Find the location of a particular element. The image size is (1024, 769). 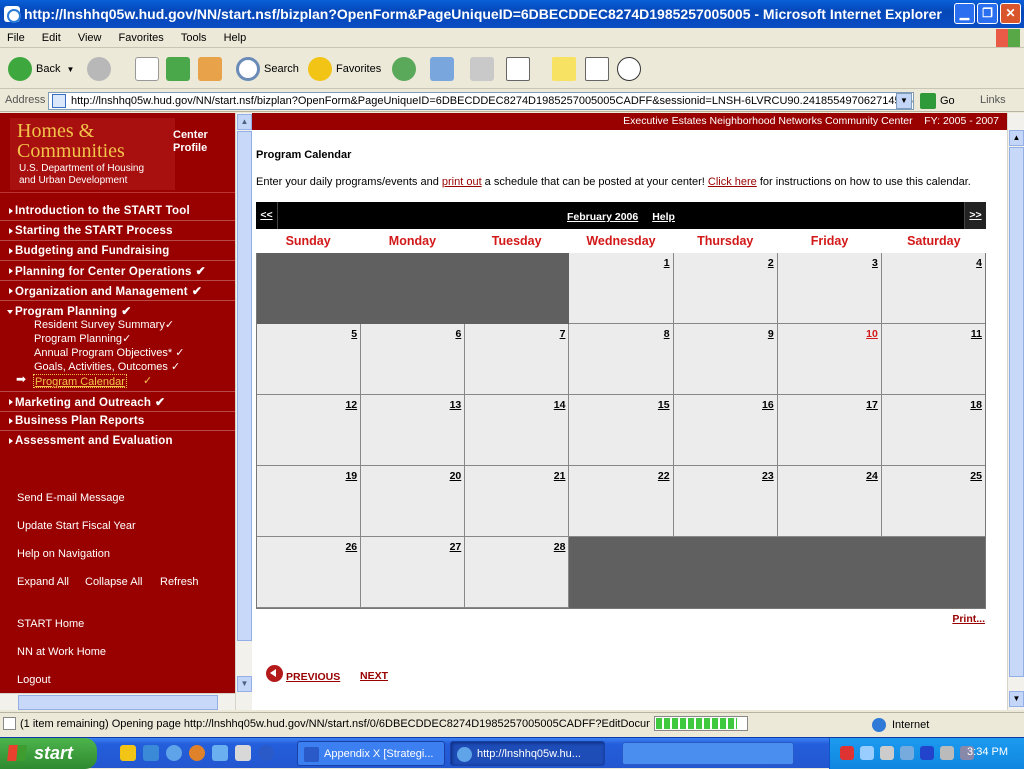

messenger-button is located at coordinates (599, 69).